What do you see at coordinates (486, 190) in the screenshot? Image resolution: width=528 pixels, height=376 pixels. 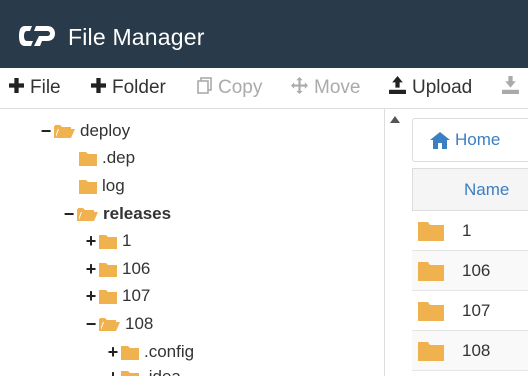 I see `name-column-header: Name` at bounding box center [486, 190].